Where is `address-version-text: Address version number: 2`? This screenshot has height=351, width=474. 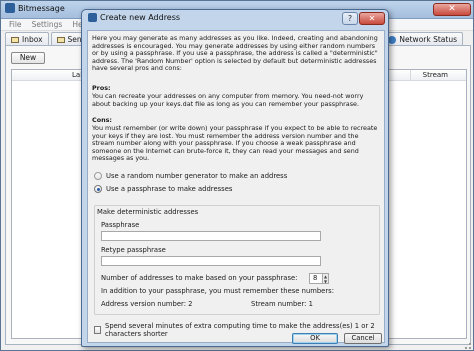
address-version-text: Address version number: 2 is located at coordinates (147, 304).